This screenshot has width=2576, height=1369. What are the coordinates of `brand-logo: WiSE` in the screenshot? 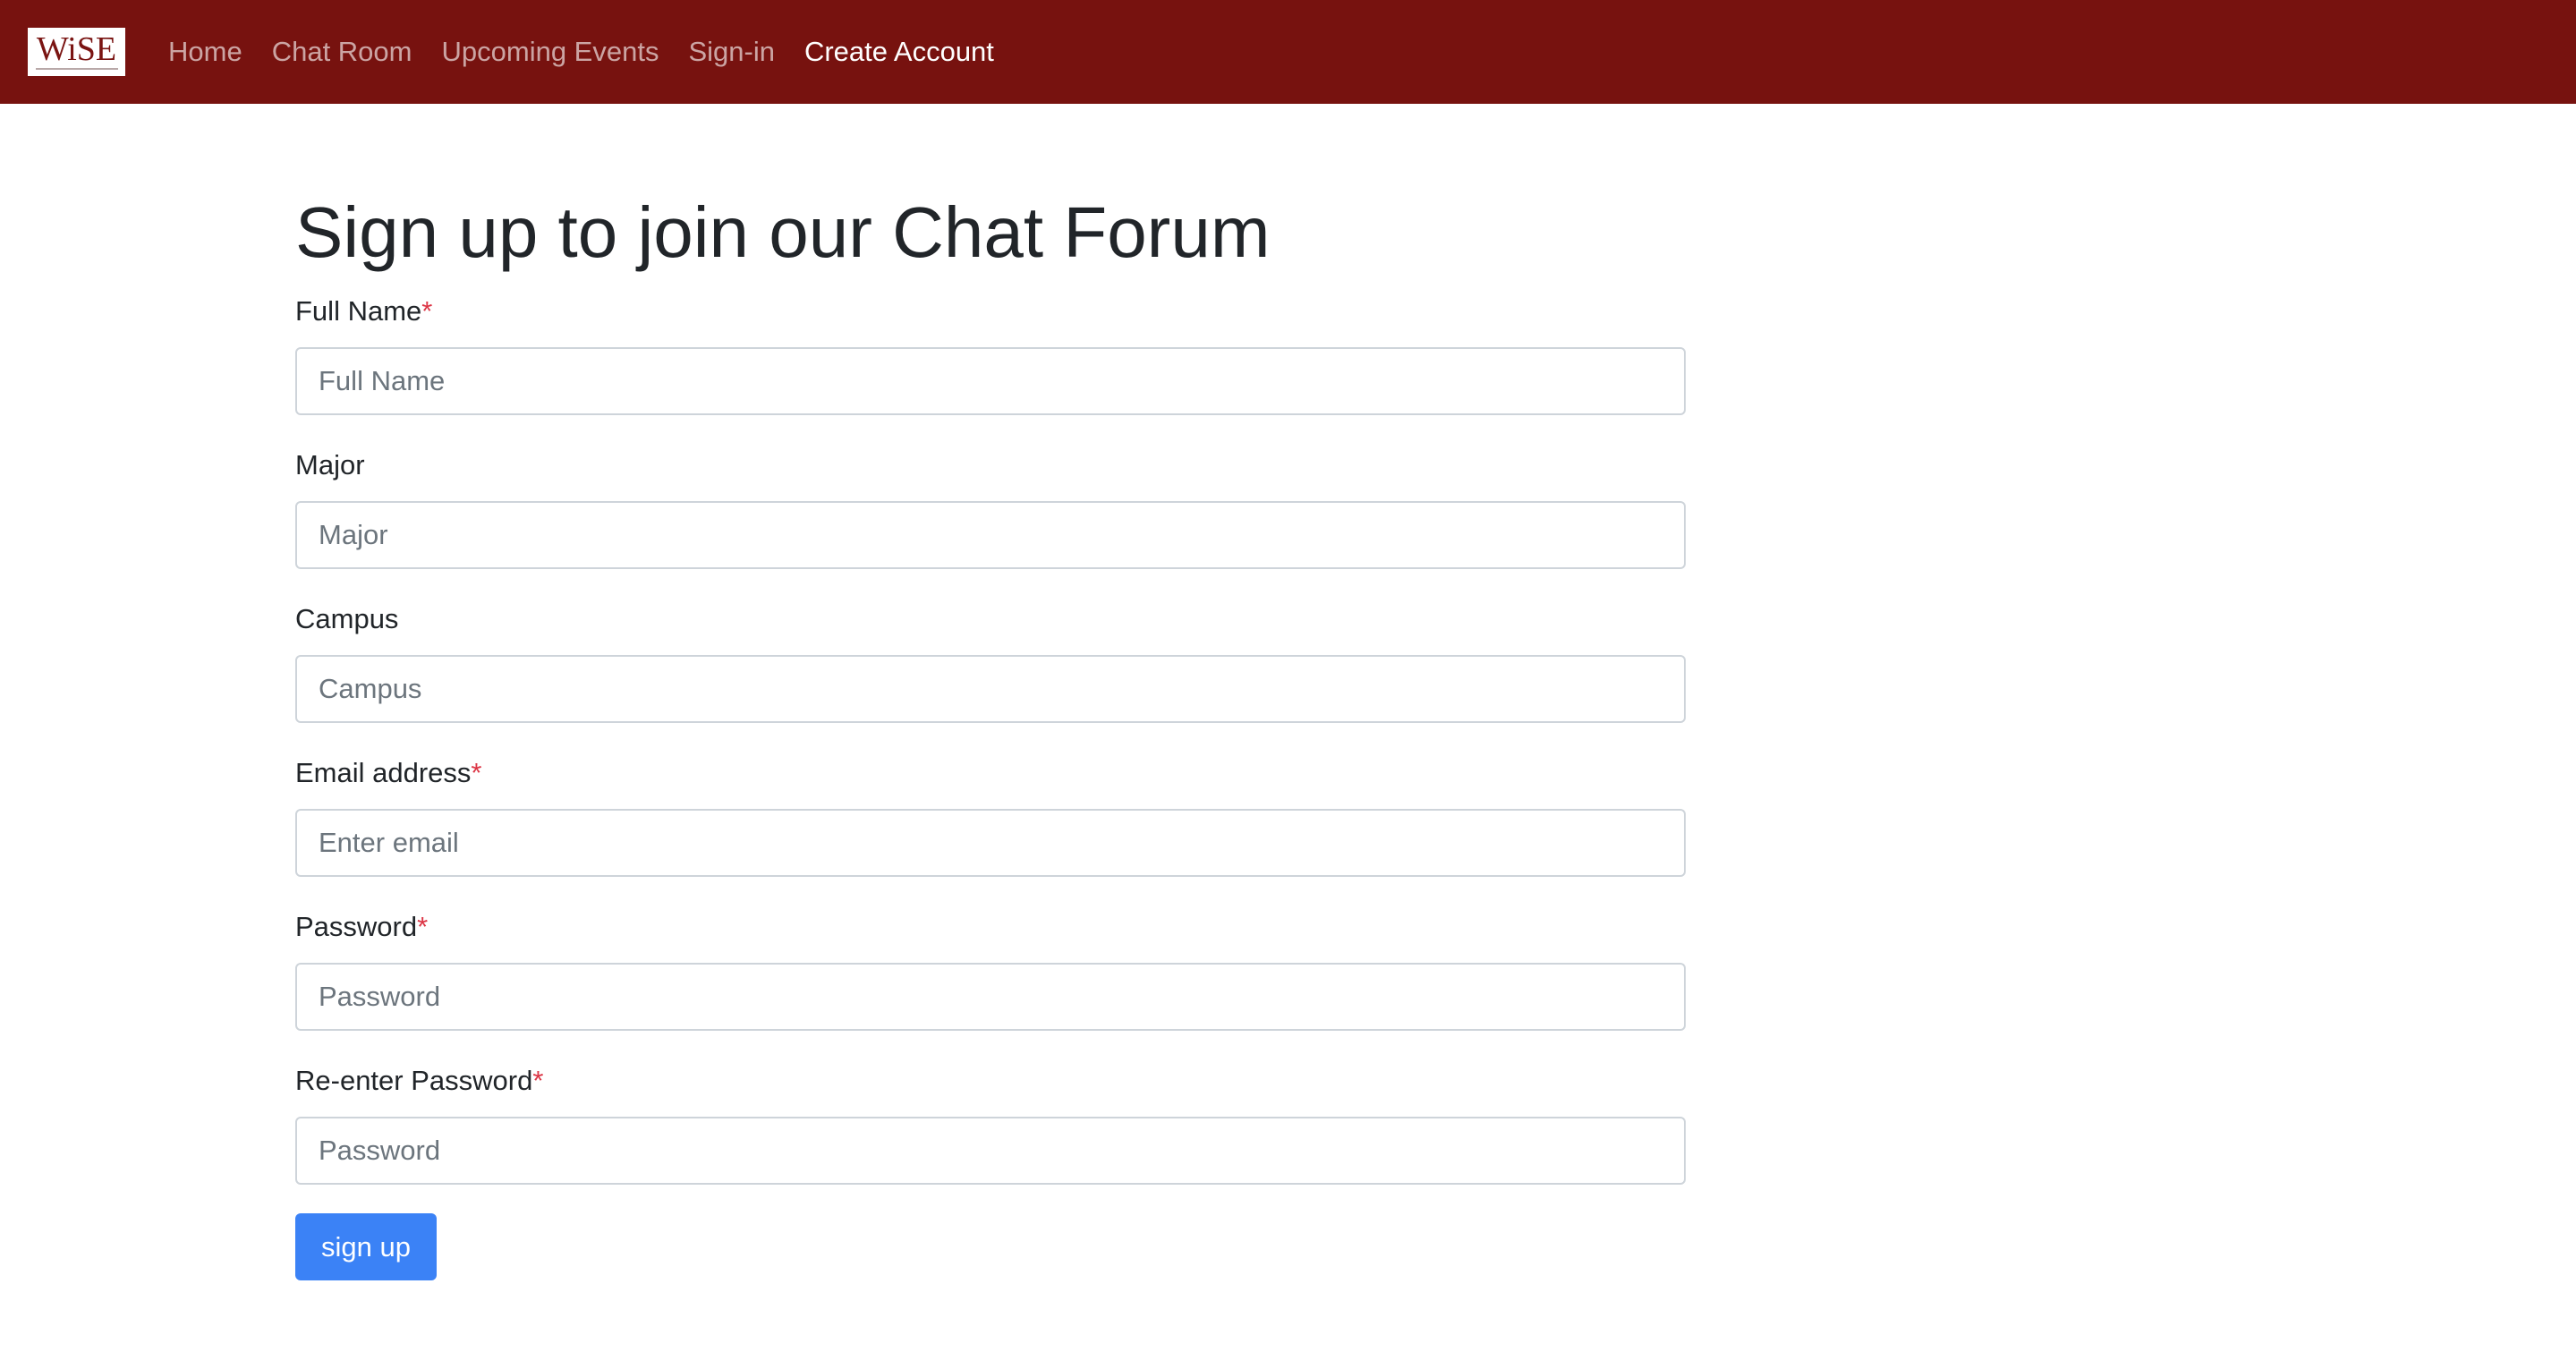 It's located at (76, 52).